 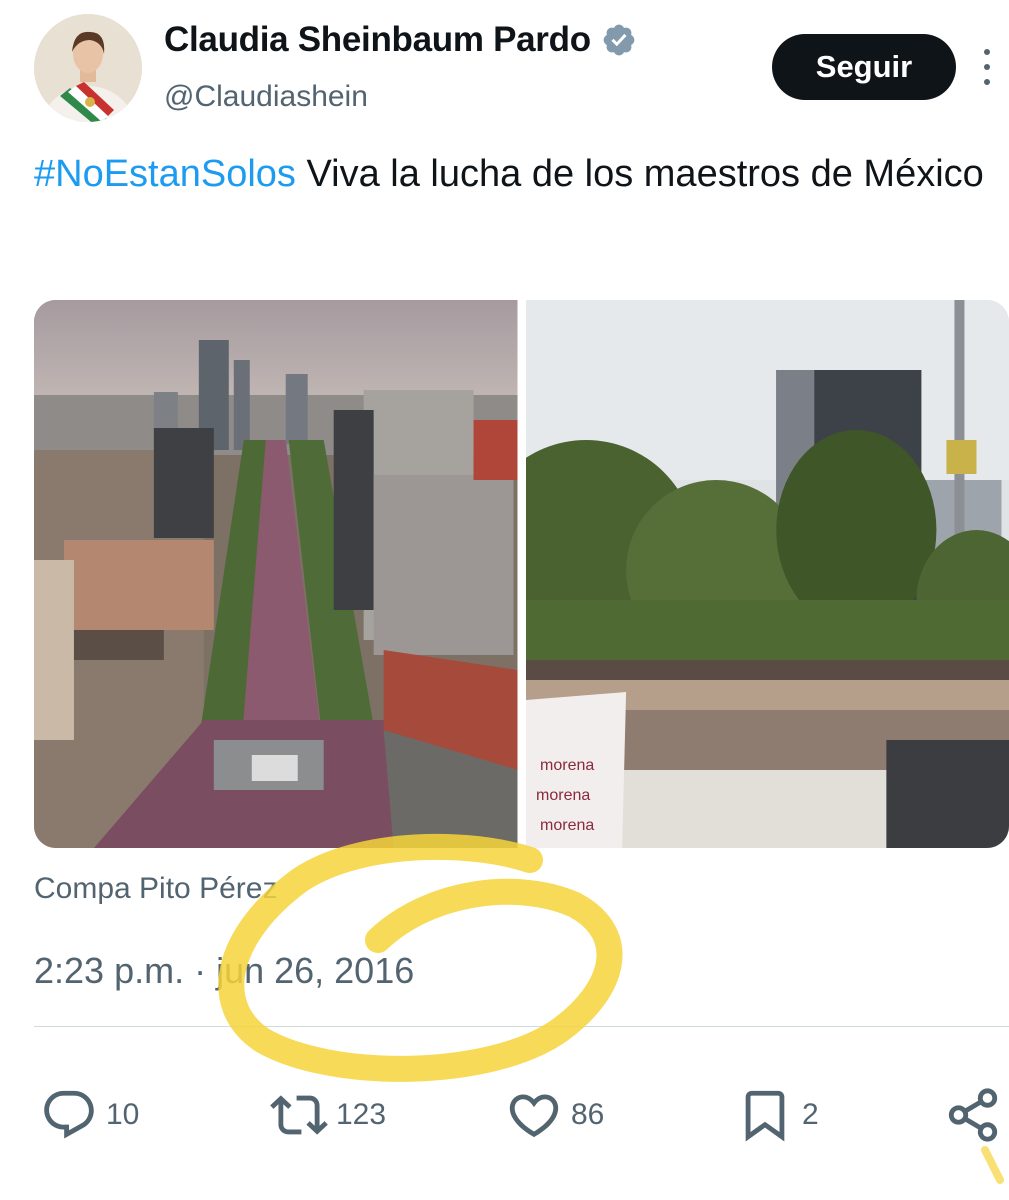 I want to click on avatar-image, so click(x=88, y=68).